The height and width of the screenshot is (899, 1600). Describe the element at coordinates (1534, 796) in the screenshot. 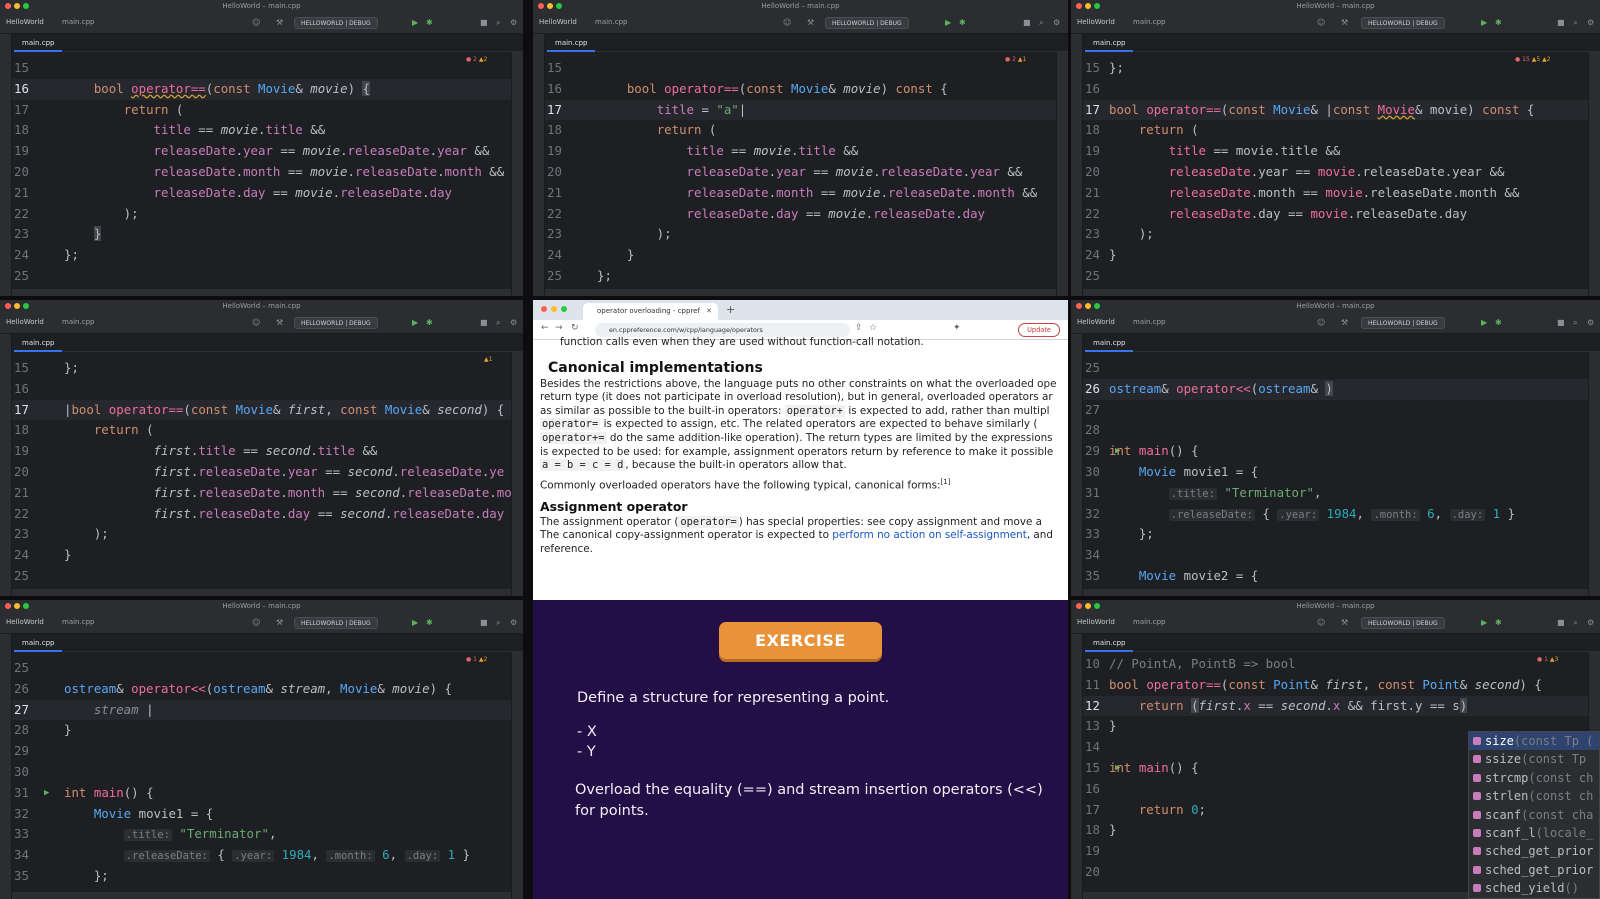

I see `autocomplete-item: strlen(const ch` at that location.